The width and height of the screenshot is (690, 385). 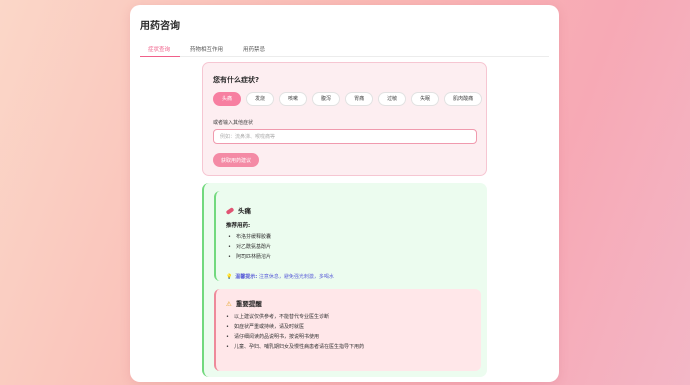 What do you see at coordinates (249, 237) in the screenshot?
I see `medicine-item: 布洛芬缓释胶囊` at bounding box center [249, 237].